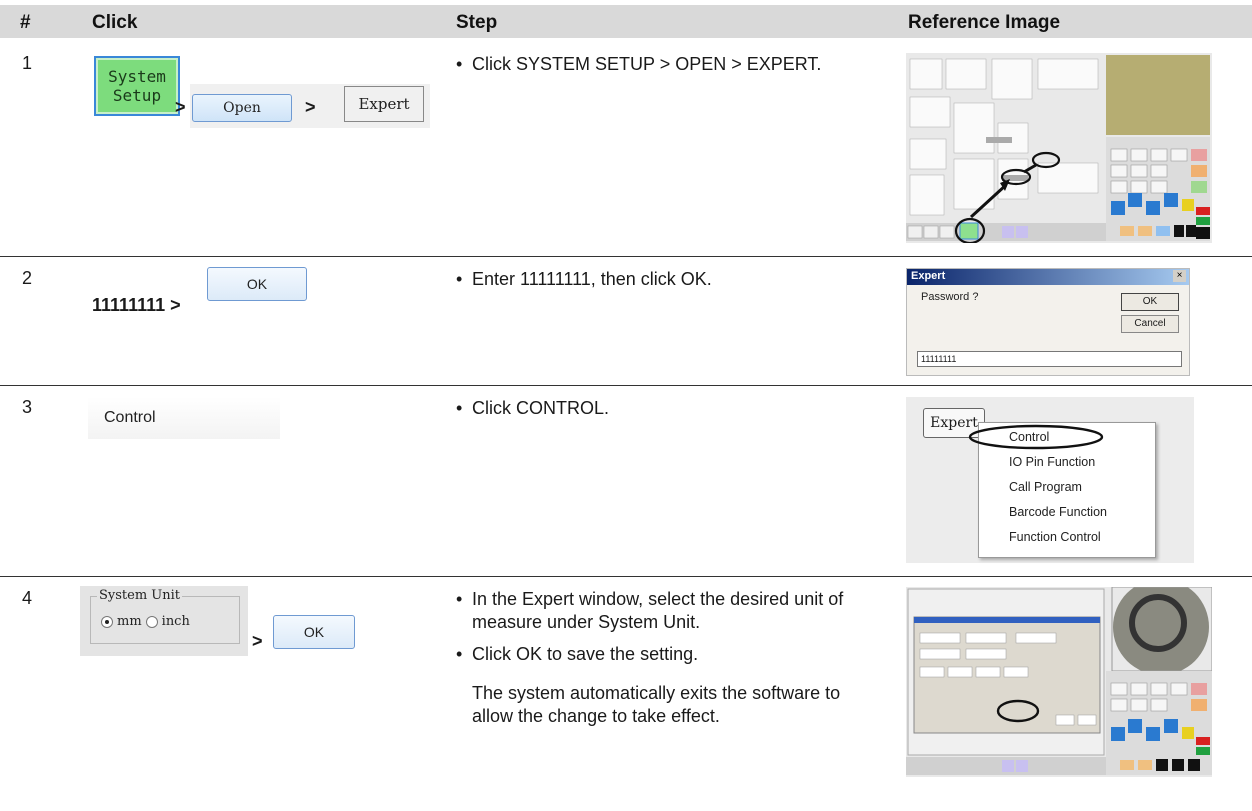 Image resolution: width=1252 pixels, height=811 pixels. I want to click on table-header: # Click Step Reference Image, so click(626, 21).